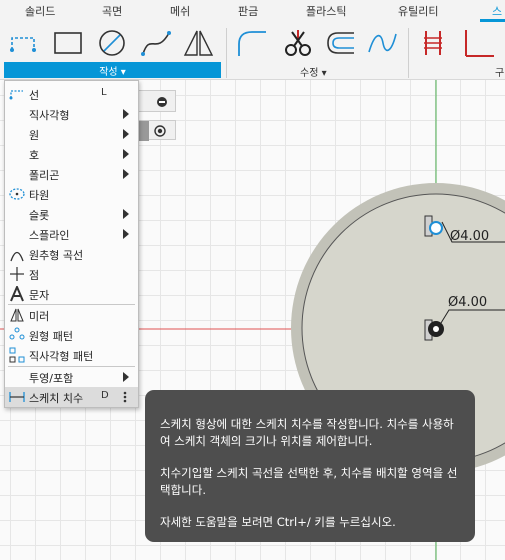 The width and height of the screenshot is (505, 560). I want to click on menu-item-project-include: 투영/포함, so click(71, 377).